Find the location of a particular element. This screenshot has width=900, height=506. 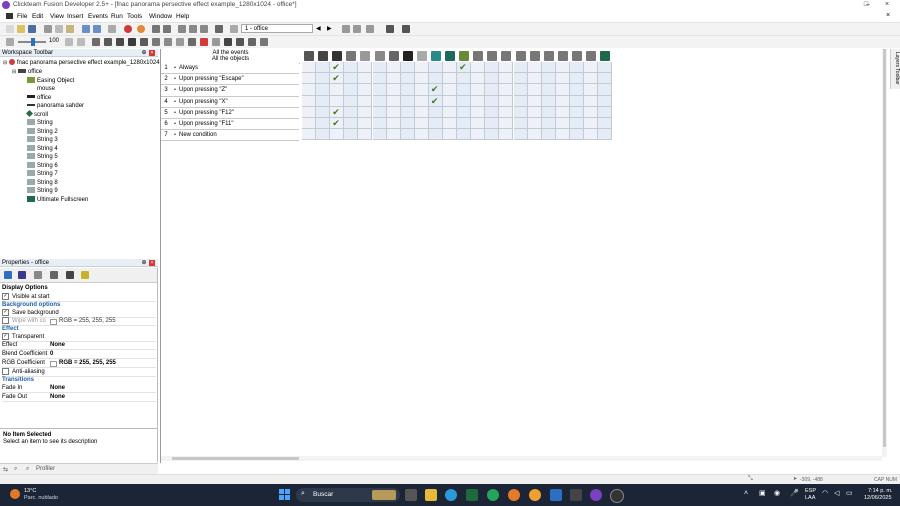

clock-time: 7:14 p. m. is located at coordinates (880, 491).